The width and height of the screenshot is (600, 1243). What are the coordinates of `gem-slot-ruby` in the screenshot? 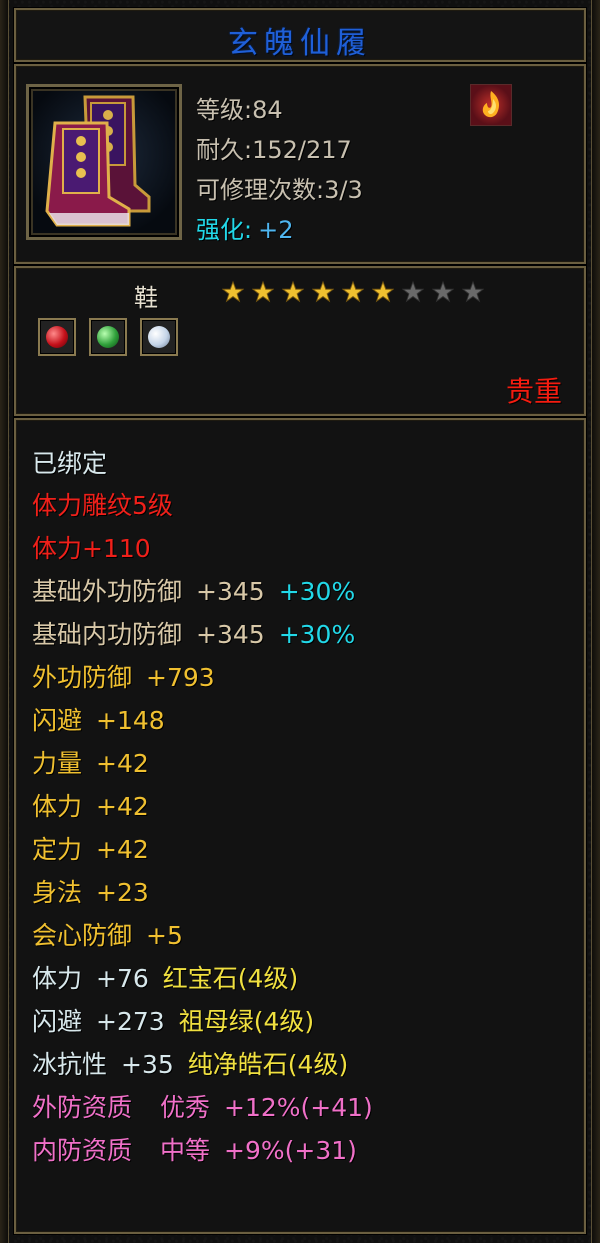 It's located at (57, 337).